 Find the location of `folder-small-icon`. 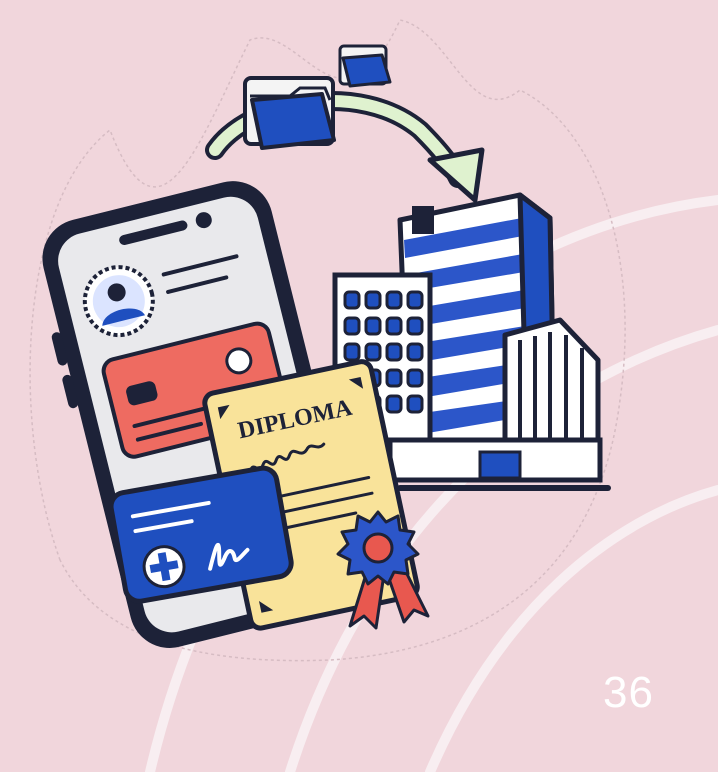

folder-small-icon is located at coordinates (365, 66).